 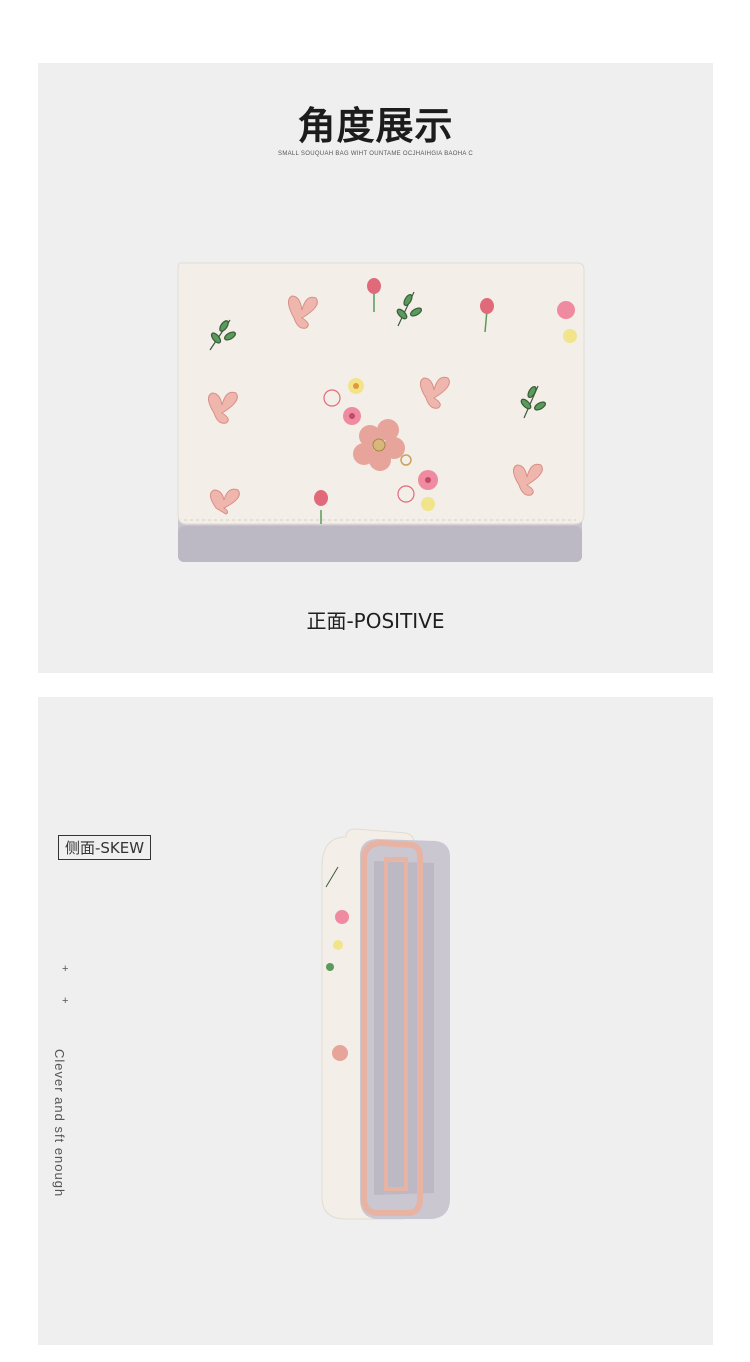 I want to click on section-title: 角度展示, so click(x=375, y=126).